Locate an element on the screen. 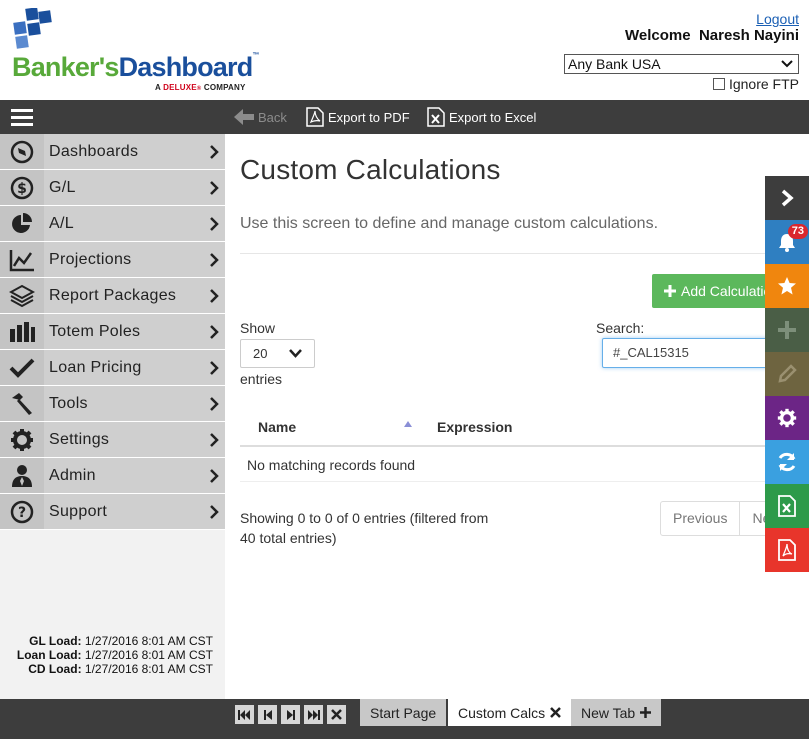 This screenshot has width=809, height=739. menu-toggle-icon is located at coordinates (22, 117).